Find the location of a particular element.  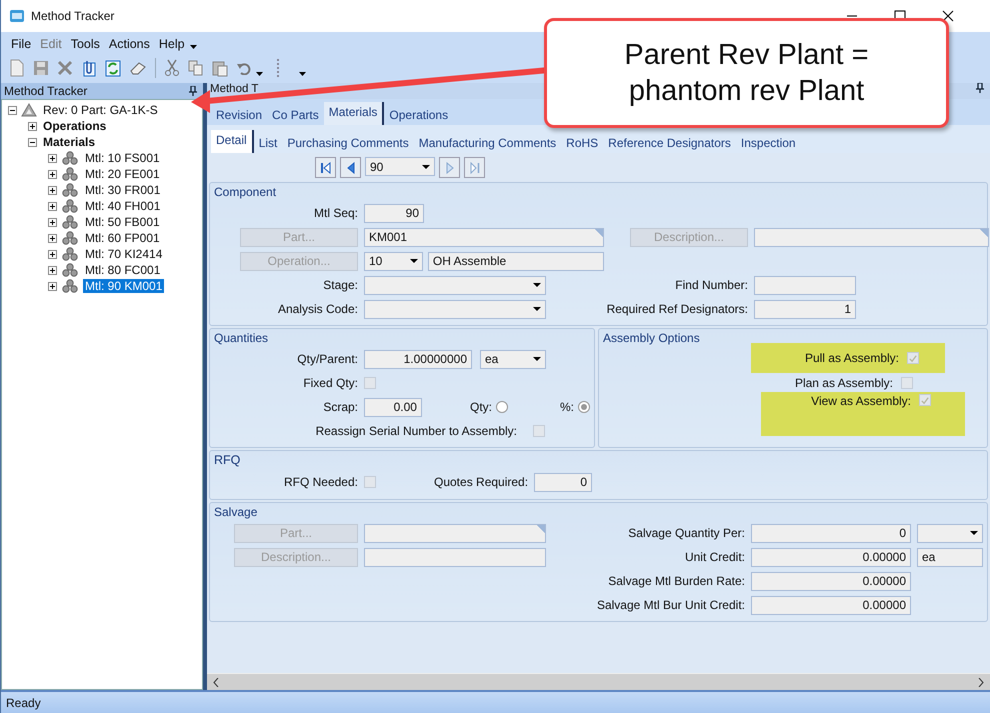

delete-icon is located at coordinates (65, 68).